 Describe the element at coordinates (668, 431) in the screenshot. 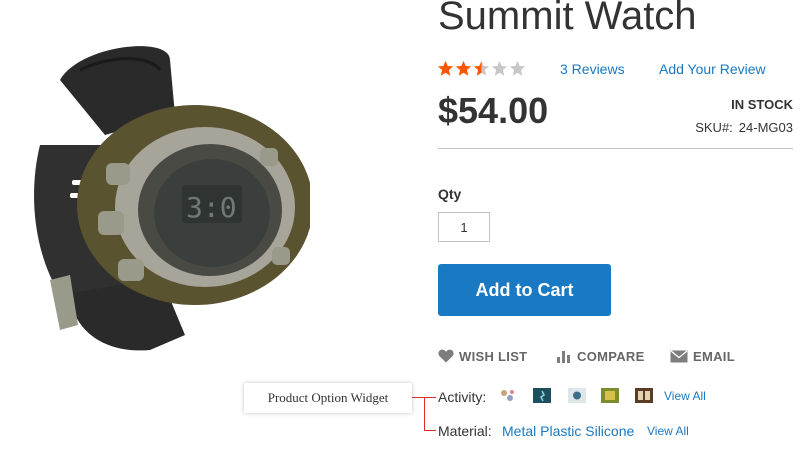

I see `material-view-all-link: View All` at that location.